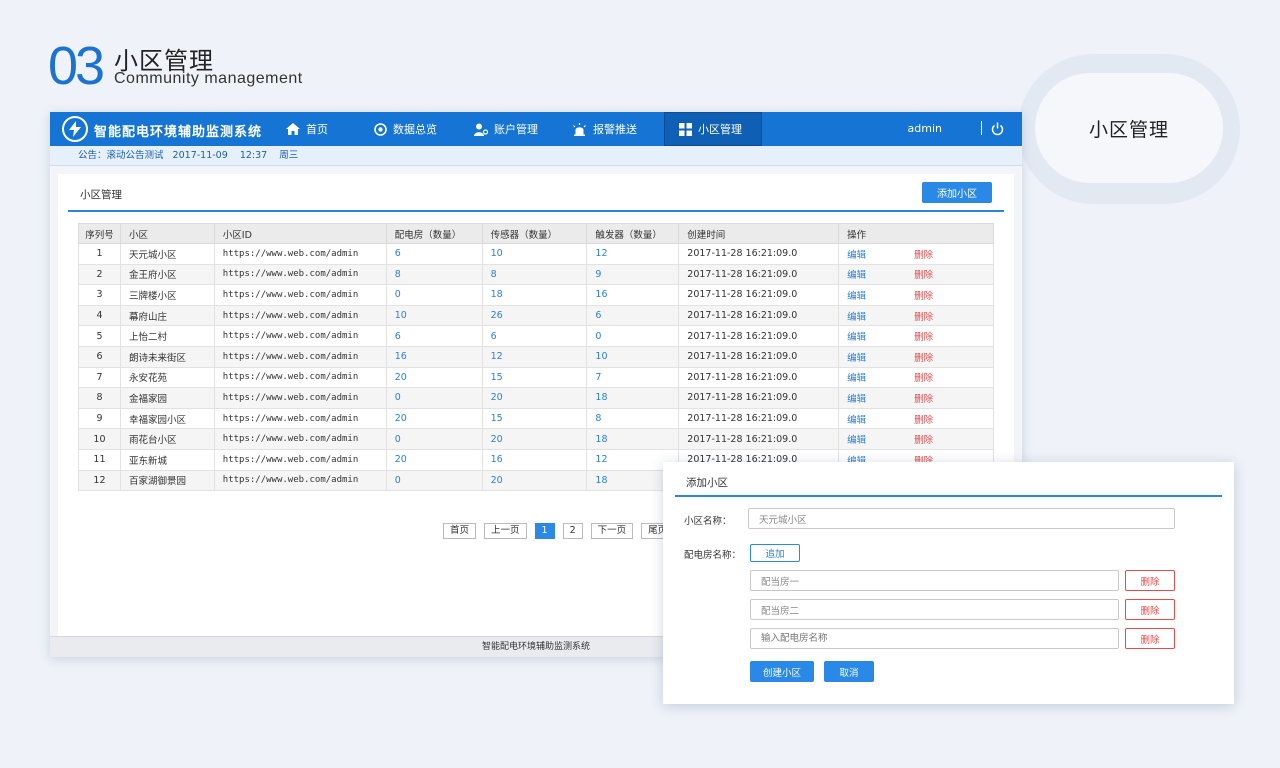 This screenshot has height=768, width=1280. Describe the element at coordinates (544, 531) in the screenshot. I see `page-1-button: 1` at that location.